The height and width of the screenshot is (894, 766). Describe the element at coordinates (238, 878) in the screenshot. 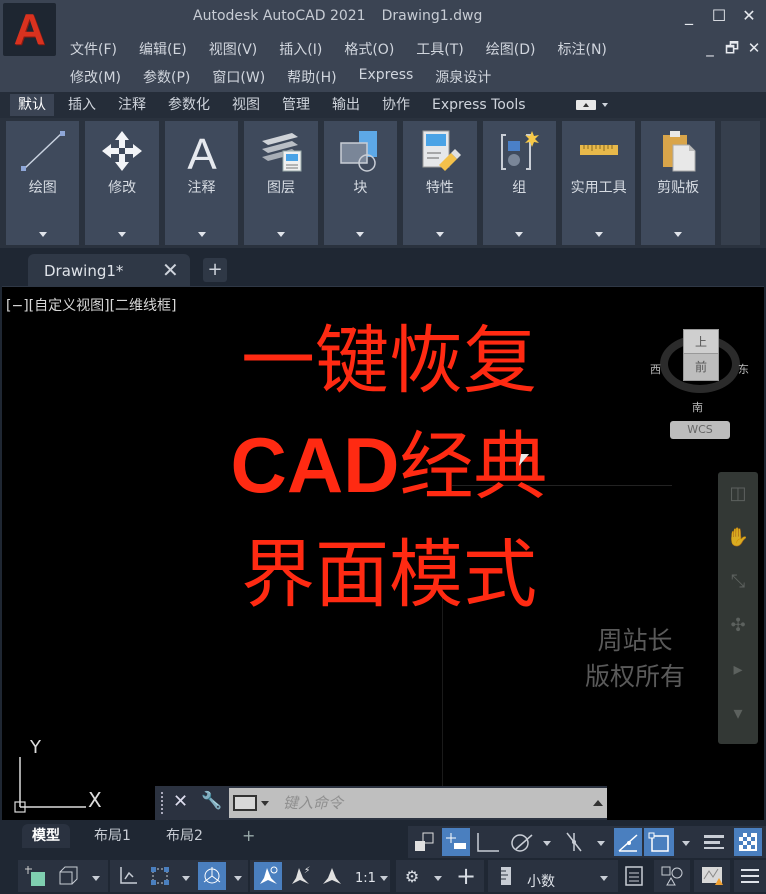

I see `3d-osnap-caret-icon` at that location.